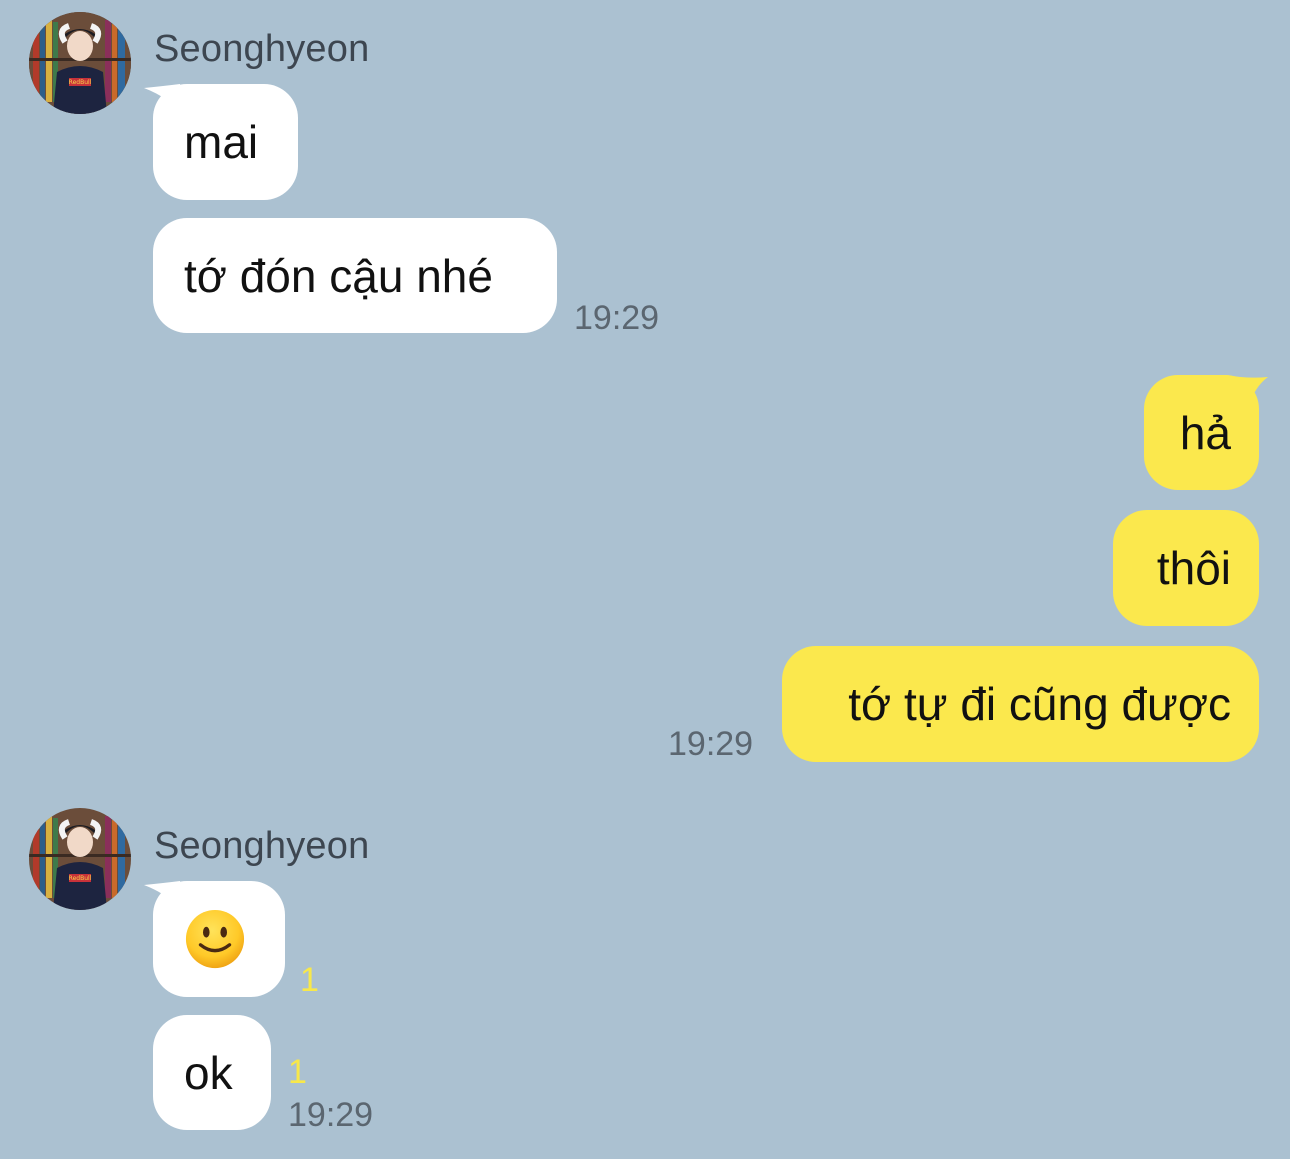 Image resolution: width=1290 pixels, height=1159 pixels. What do you see at coordinates (1039, 704) in the screenshot?
I see `message-text: tớ tự đi cũng được` at bounding box center [1039, 704].